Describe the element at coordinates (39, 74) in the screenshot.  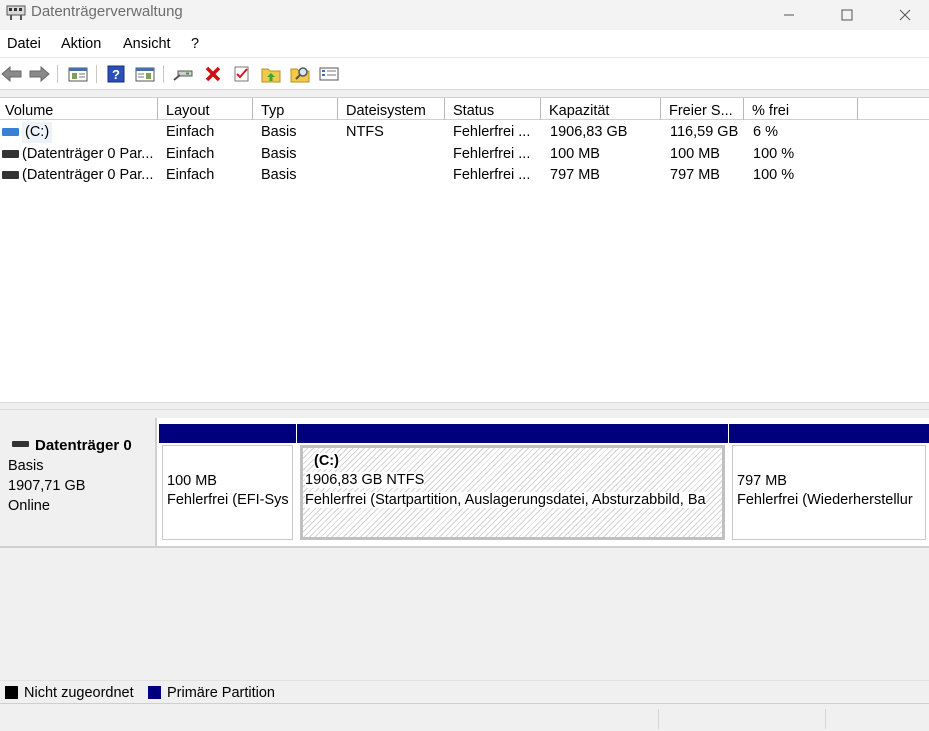
I see `forward-arrow-icon` at that location.